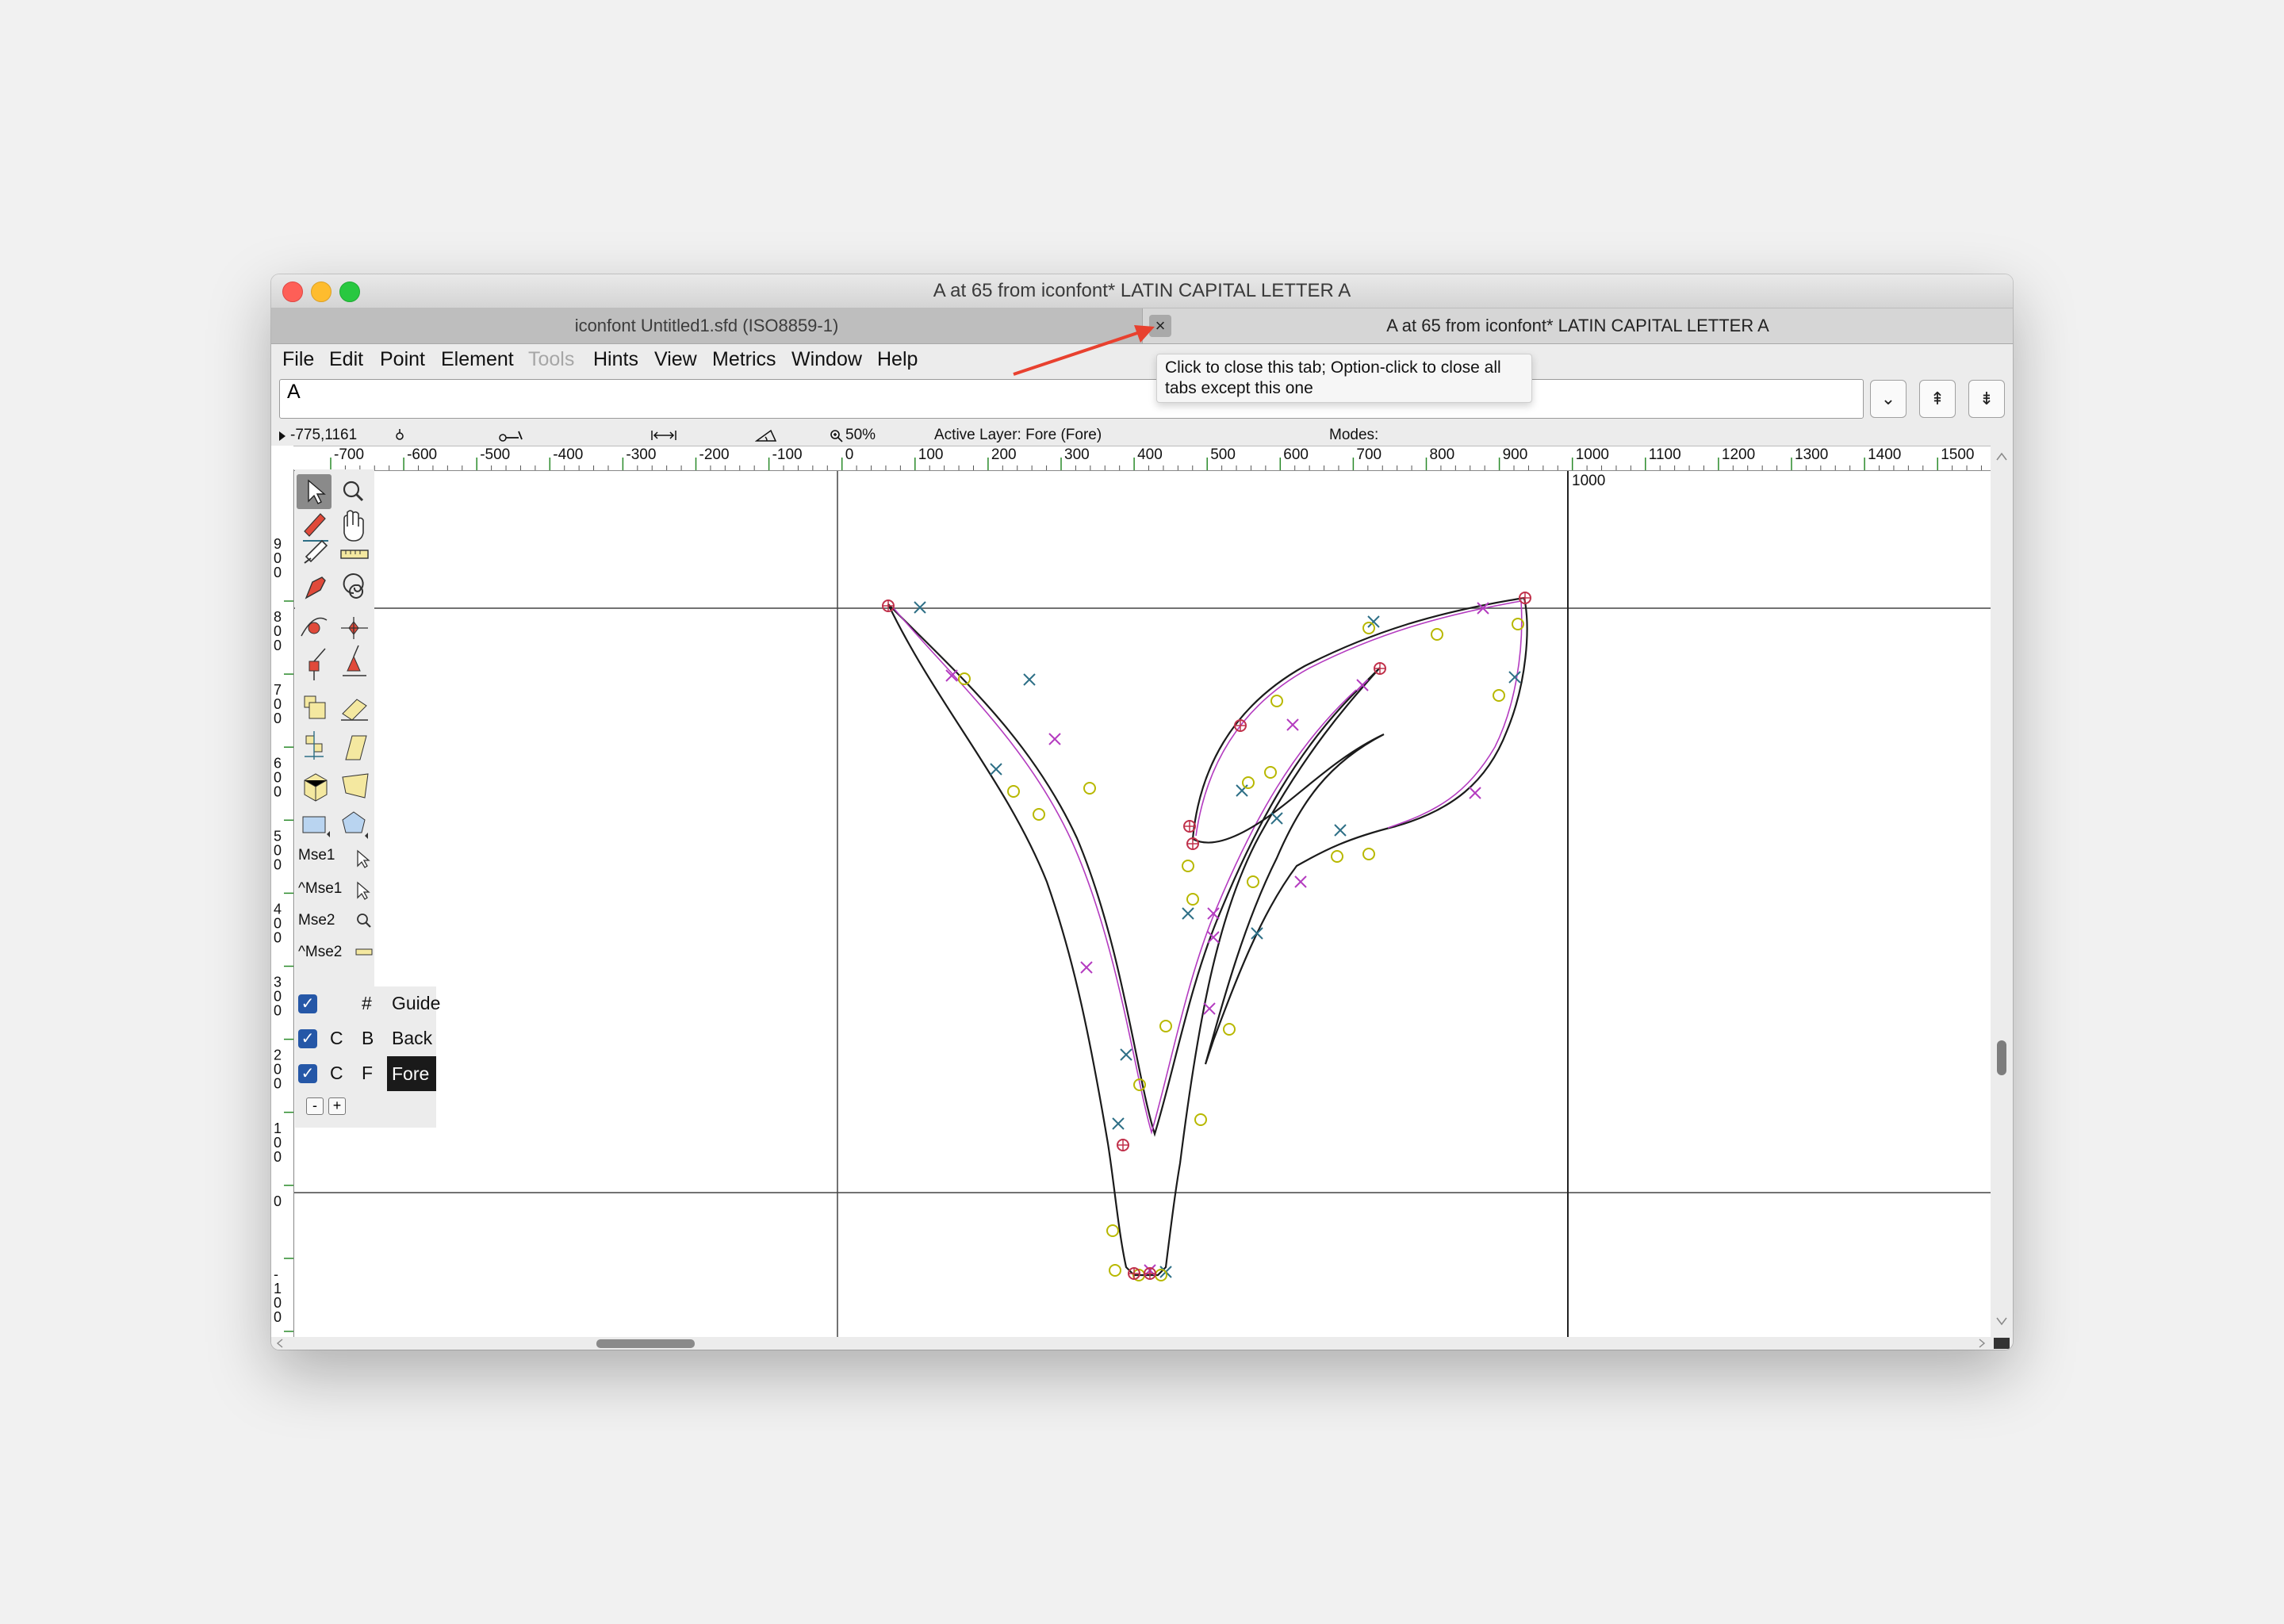  What do you see at coordinates (367, 1003) in the screenshot?
I see `layer-row-guide: ✓ # Guide` at bounding box center [367, 1003].